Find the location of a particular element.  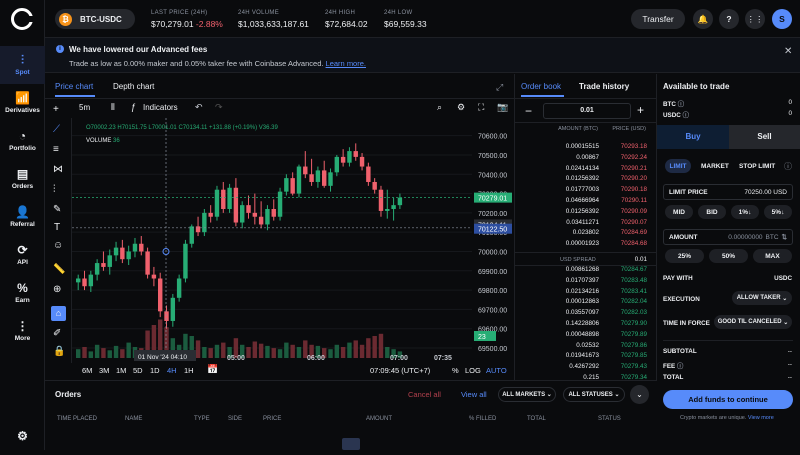

tab-price-chart: Price chart is located at coordinates (74, 86).